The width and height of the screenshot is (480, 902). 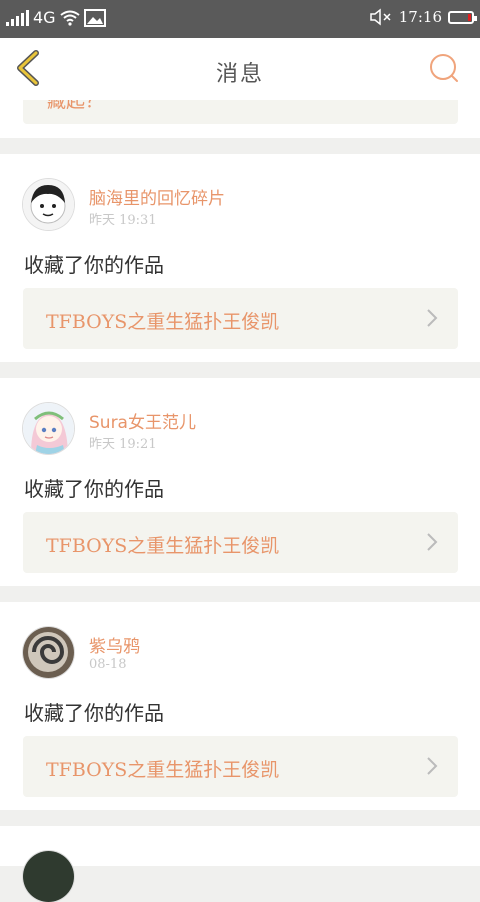 I want to click on work-link-title: 藏起？, so click(x=76, y=106).